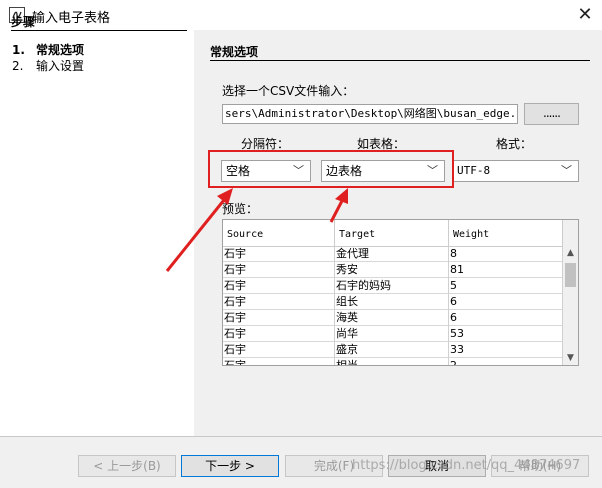  I want to click on step-number: 1., so click(18, 50).